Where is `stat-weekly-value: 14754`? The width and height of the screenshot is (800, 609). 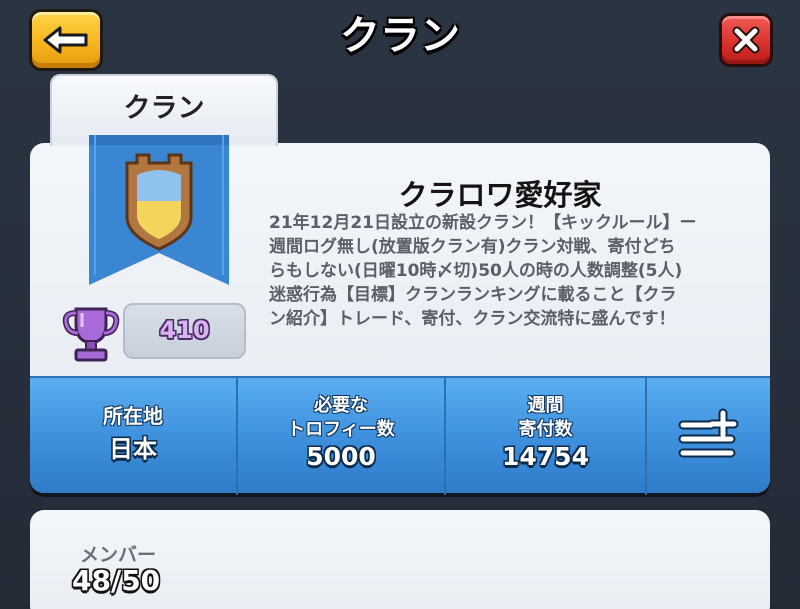
stat-weekly-value: 14754 is located at coordinates (545, 456).